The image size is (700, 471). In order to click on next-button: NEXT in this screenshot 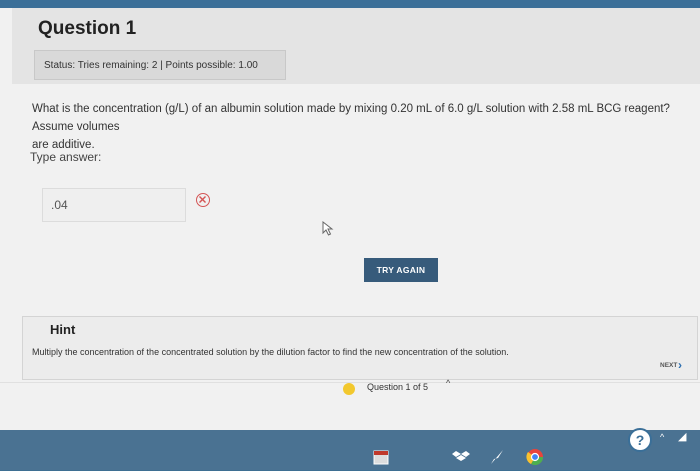, I will do `click(668, 365)`.